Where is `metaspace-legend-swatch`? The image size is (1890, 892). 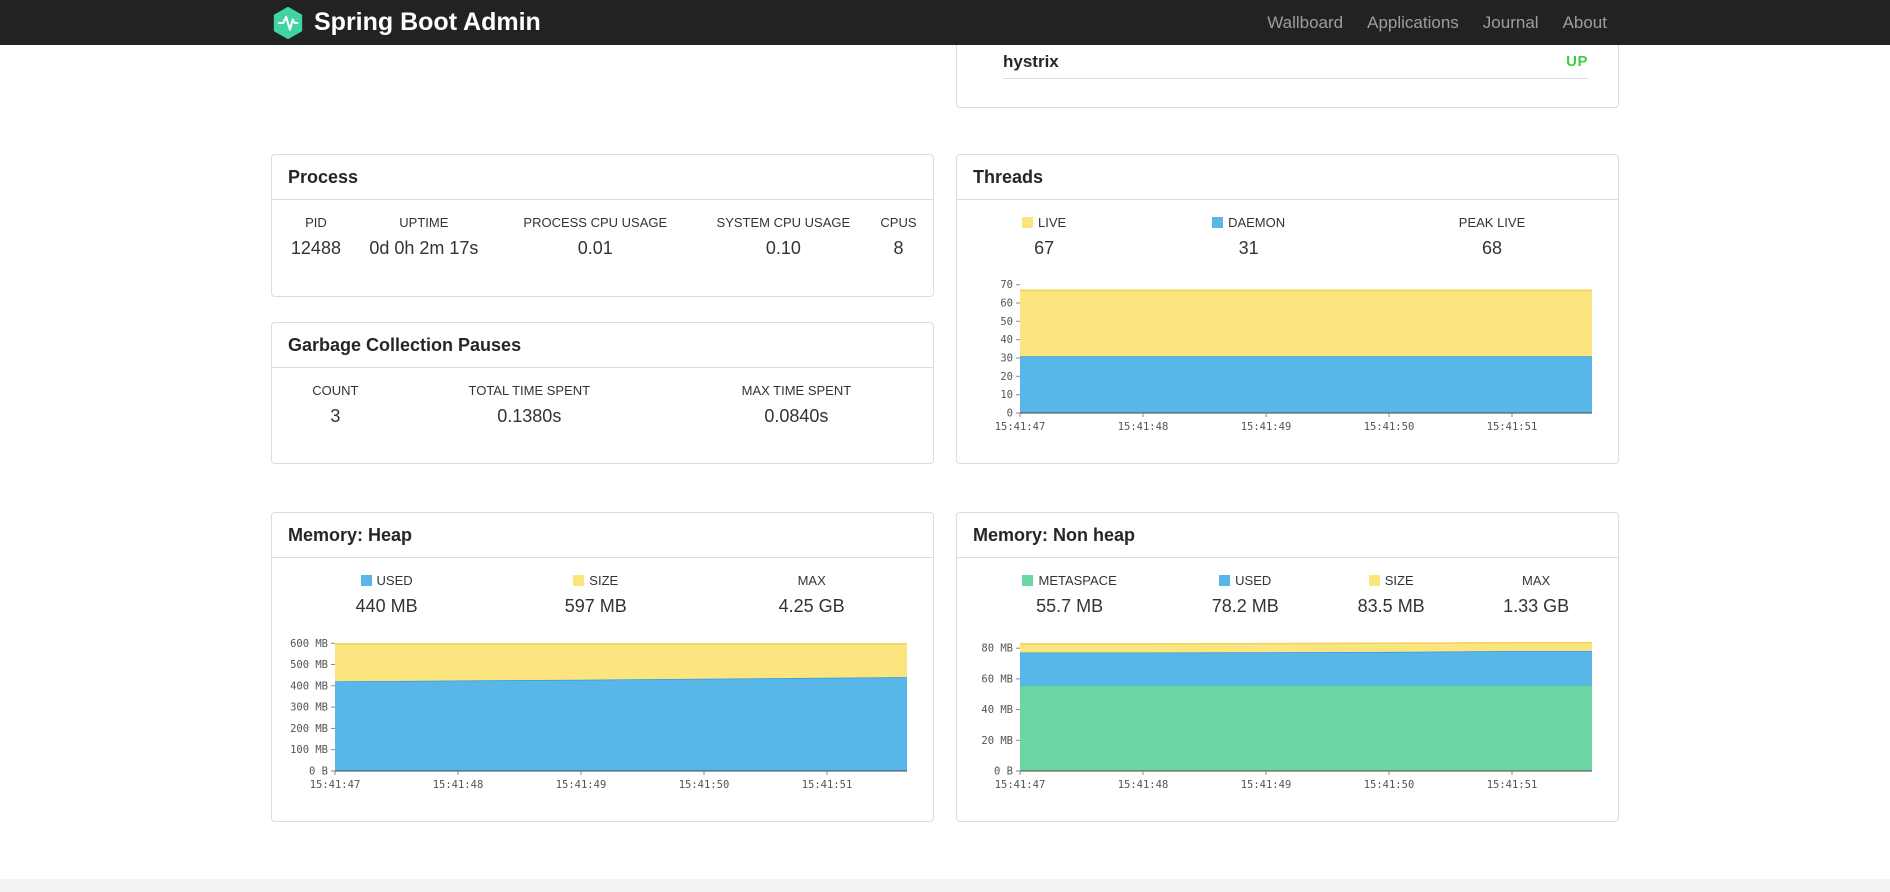
metaspace-legend-swatch is located at coordinates (1028, 580).